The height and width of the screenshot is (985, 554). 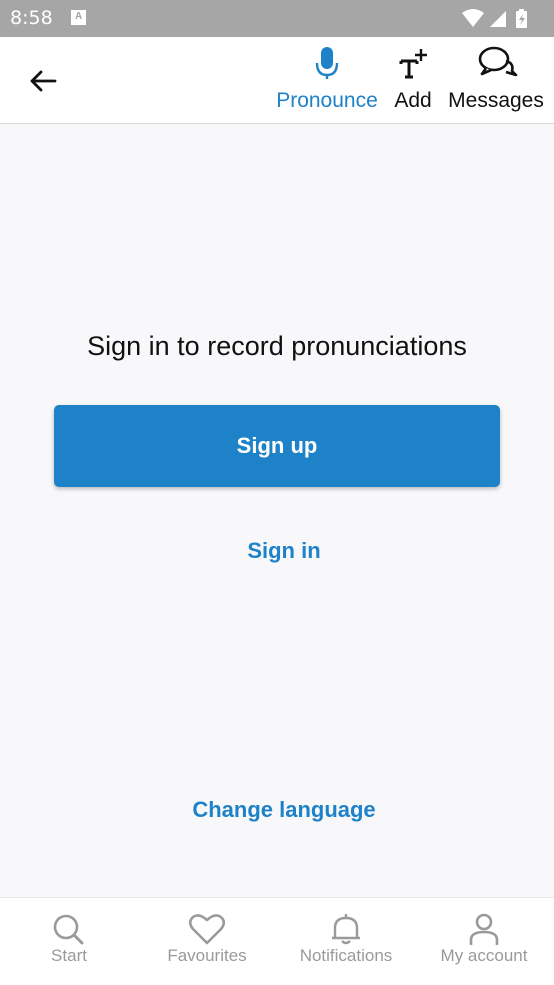 What do you see at coordinates (484, 955) in the screenshot?
I see `nav-my-account-label: My account` at bounding box center [484, 955].